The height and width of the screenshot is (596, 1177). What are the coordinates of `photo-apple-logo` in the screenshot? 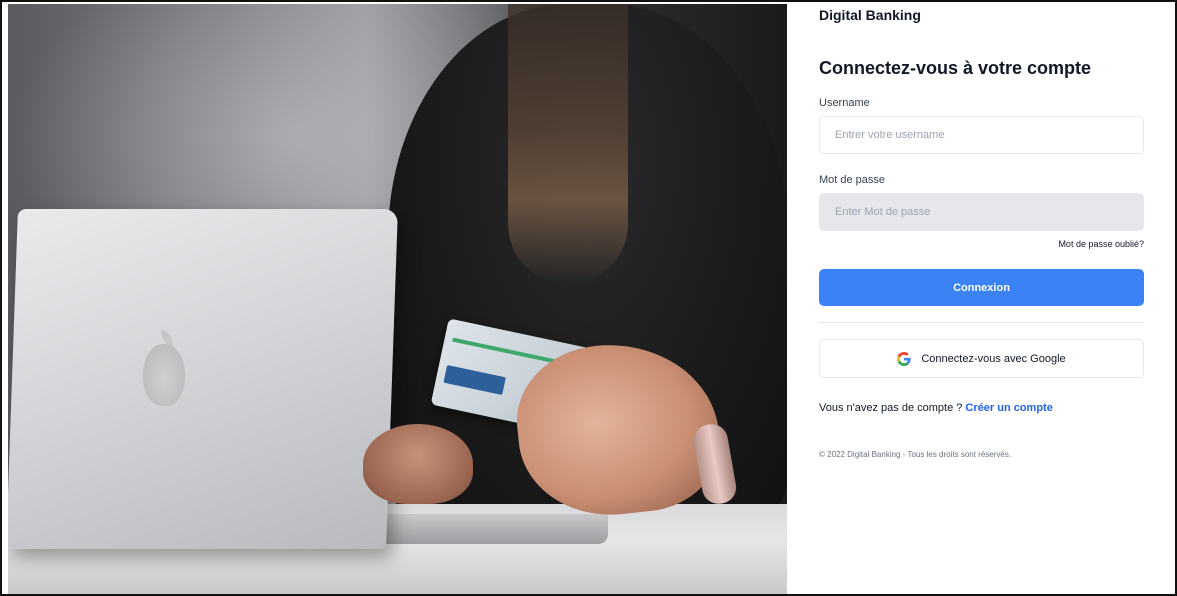 It's located at (164, 368).